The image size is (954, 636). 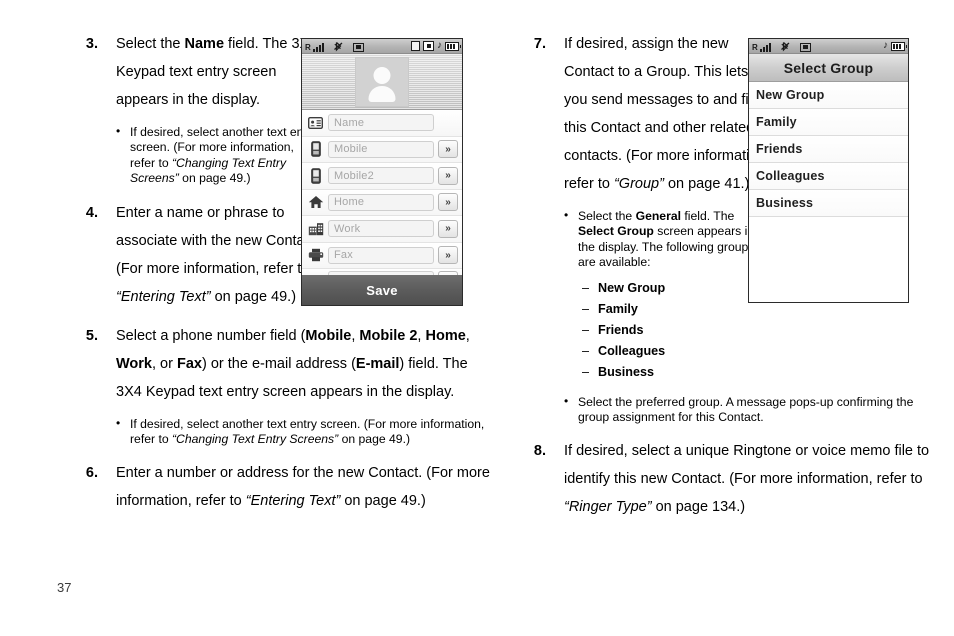 What do you see at coordinates (382, 93) in the screenshot?
I see `avatar-body-icon` at bounding box center [382, 93].